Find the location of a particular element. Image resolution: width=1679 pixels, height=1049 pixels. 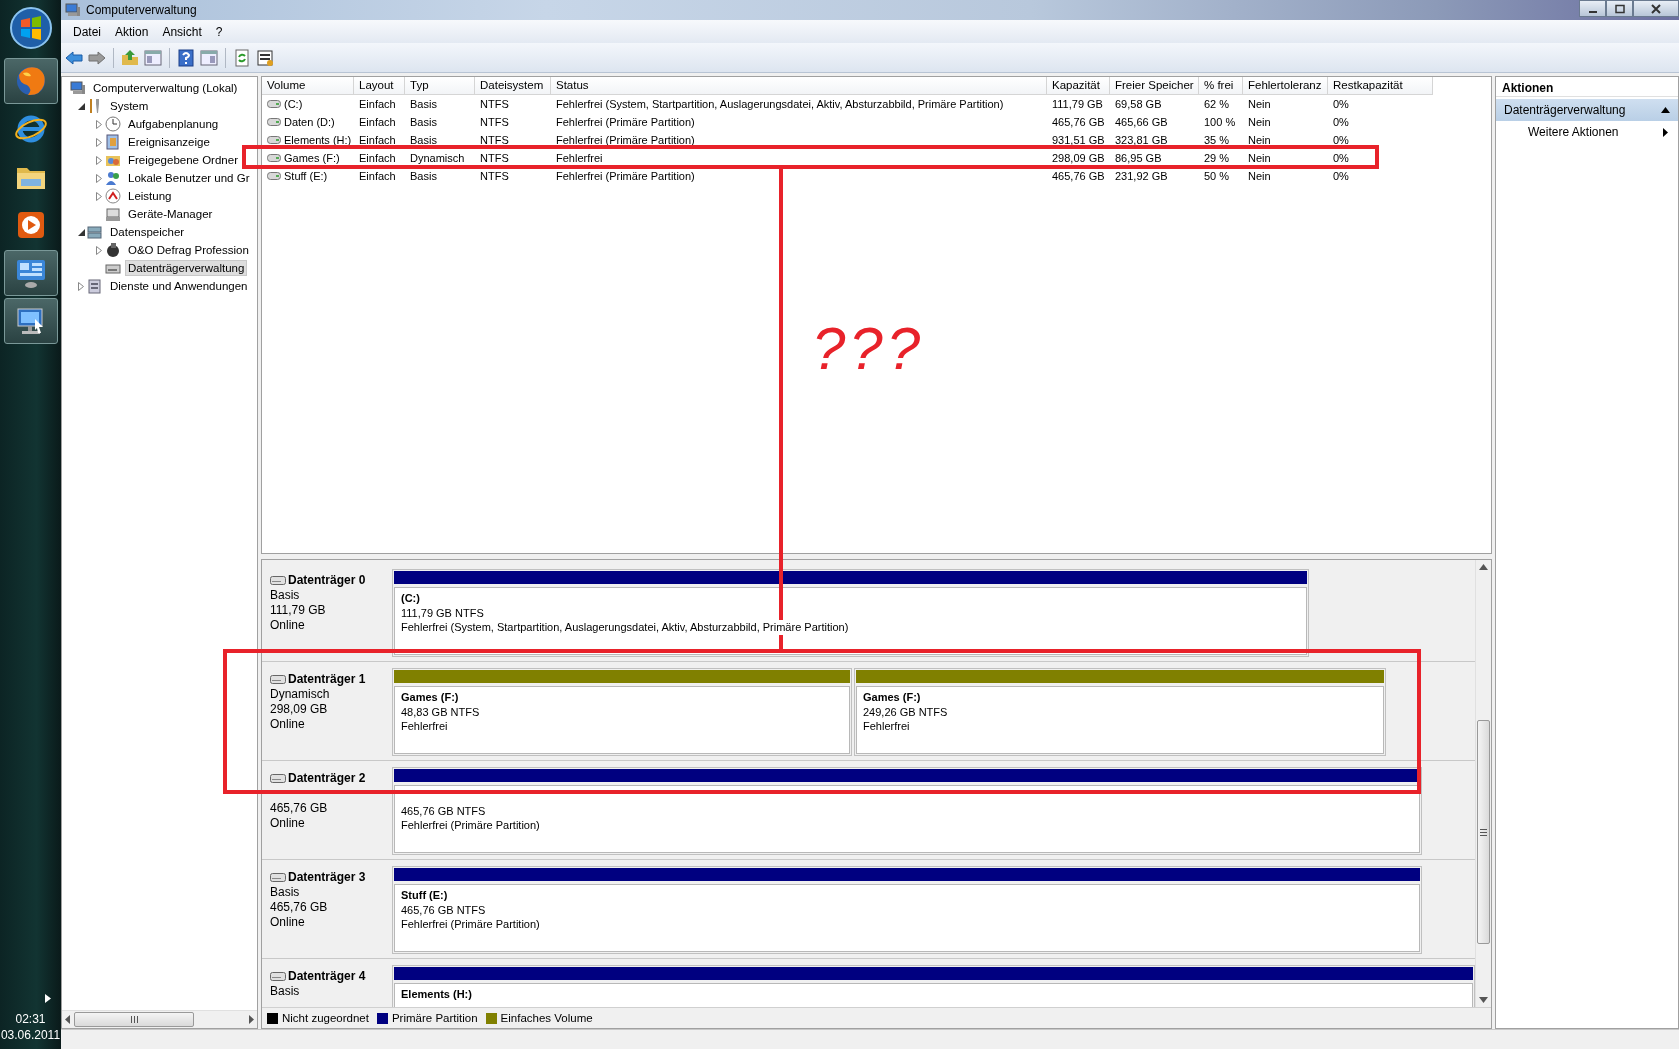

column-header: Layout is located at coordinates (379, 86).